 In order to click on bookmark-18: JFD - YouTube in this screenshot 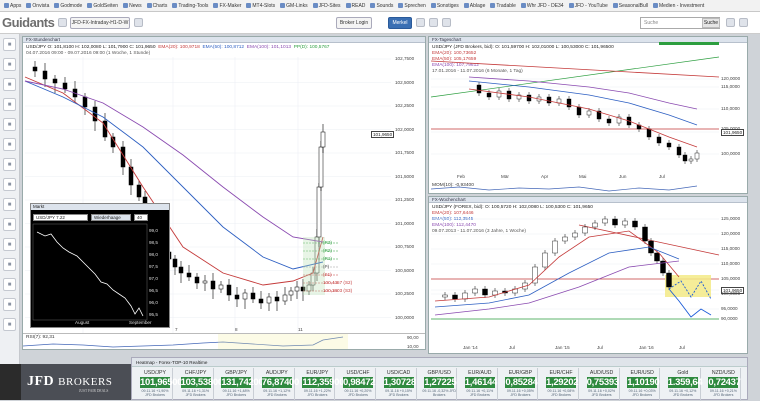, I will do `click(588, 6)`.